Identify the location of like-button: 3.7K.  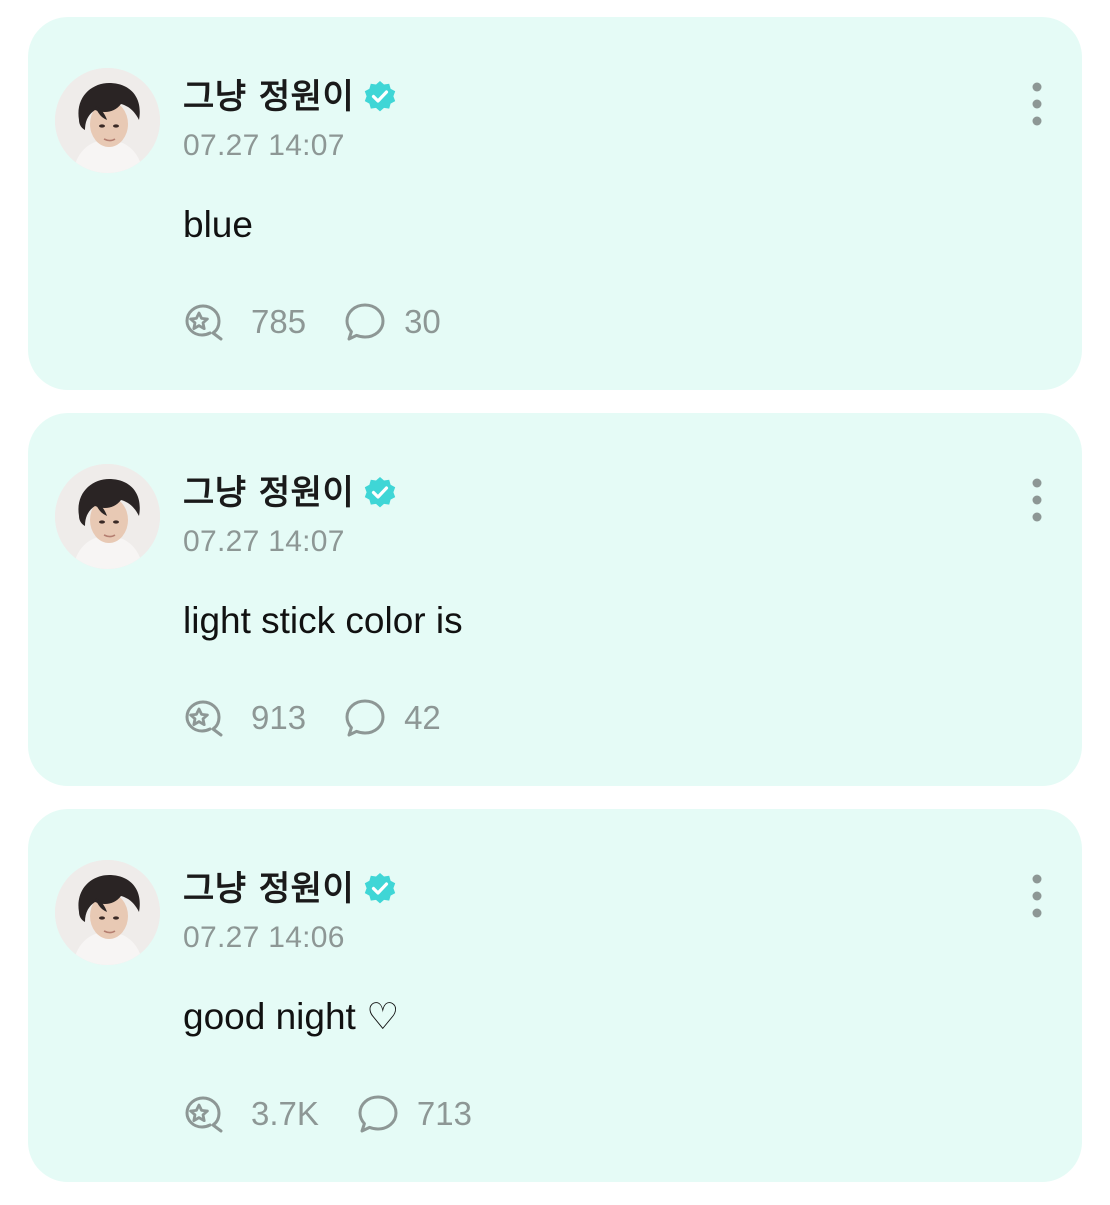
(251, 1114).